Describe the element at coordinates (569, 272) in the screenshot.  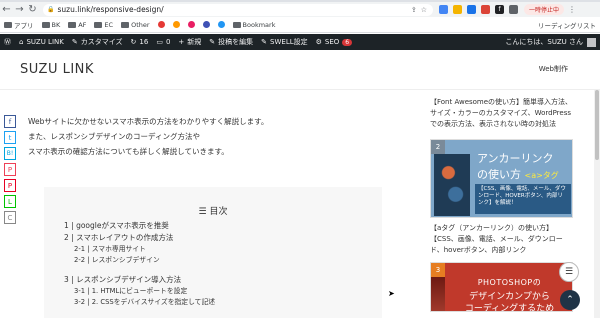
I see `toc-fab-icon: ☰` at that location.